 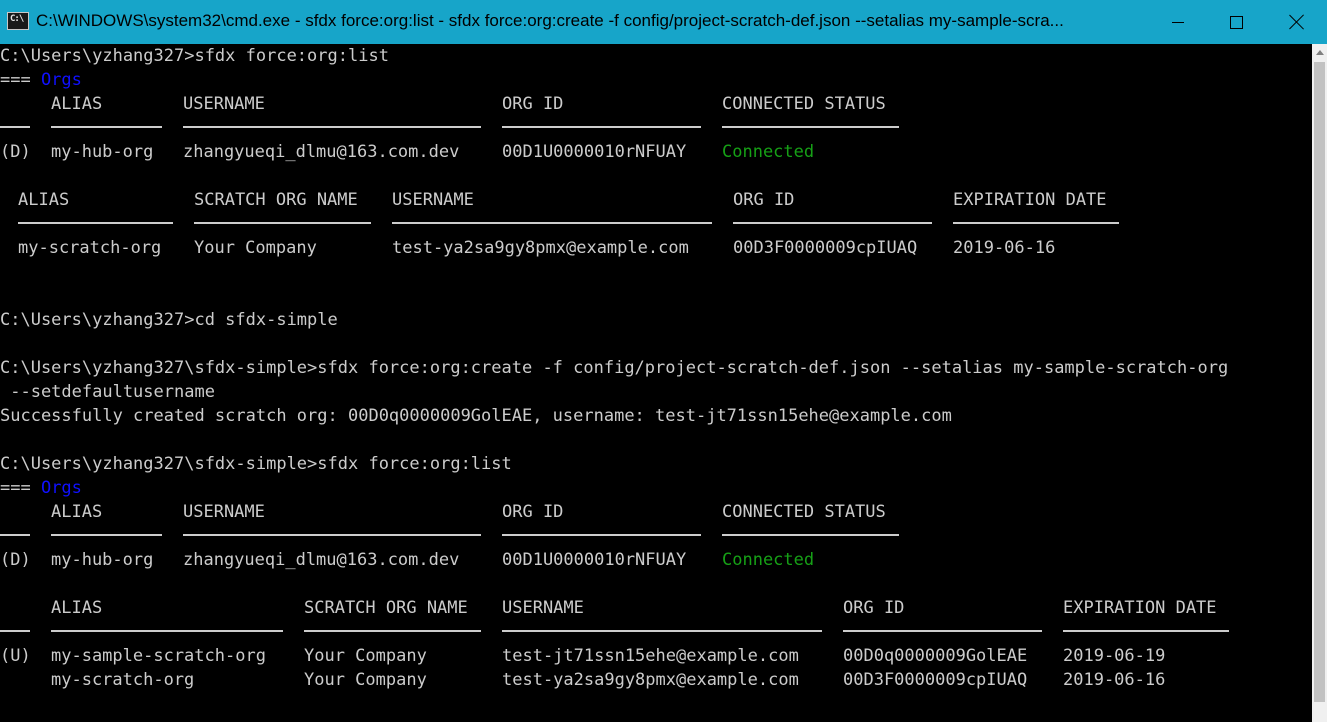 I want to click on row-alias: my-sample-scratch-org, so click(x=158, y=656).